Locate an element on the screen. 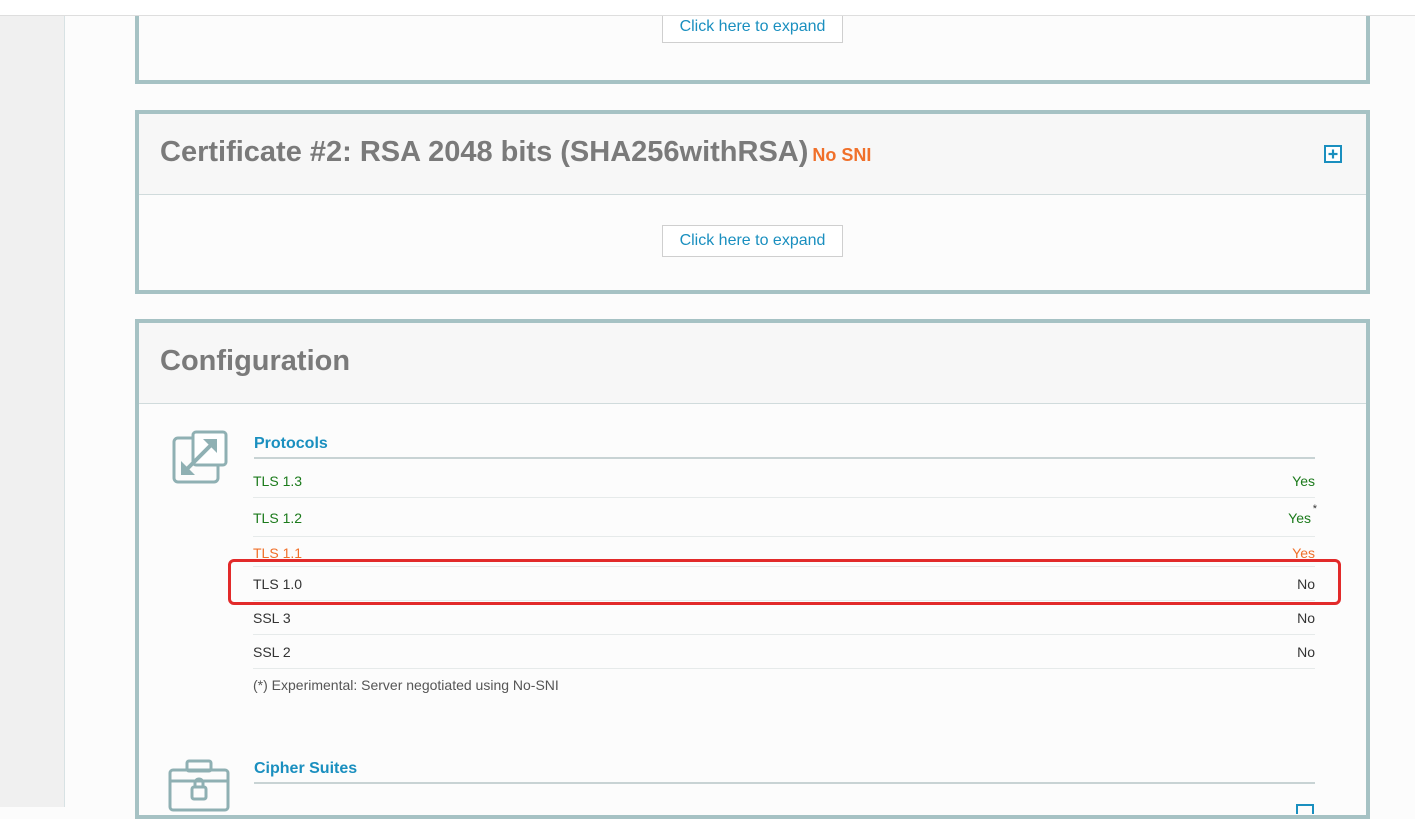  protocol-value: Yes * is located at coordinates (1302, 514).